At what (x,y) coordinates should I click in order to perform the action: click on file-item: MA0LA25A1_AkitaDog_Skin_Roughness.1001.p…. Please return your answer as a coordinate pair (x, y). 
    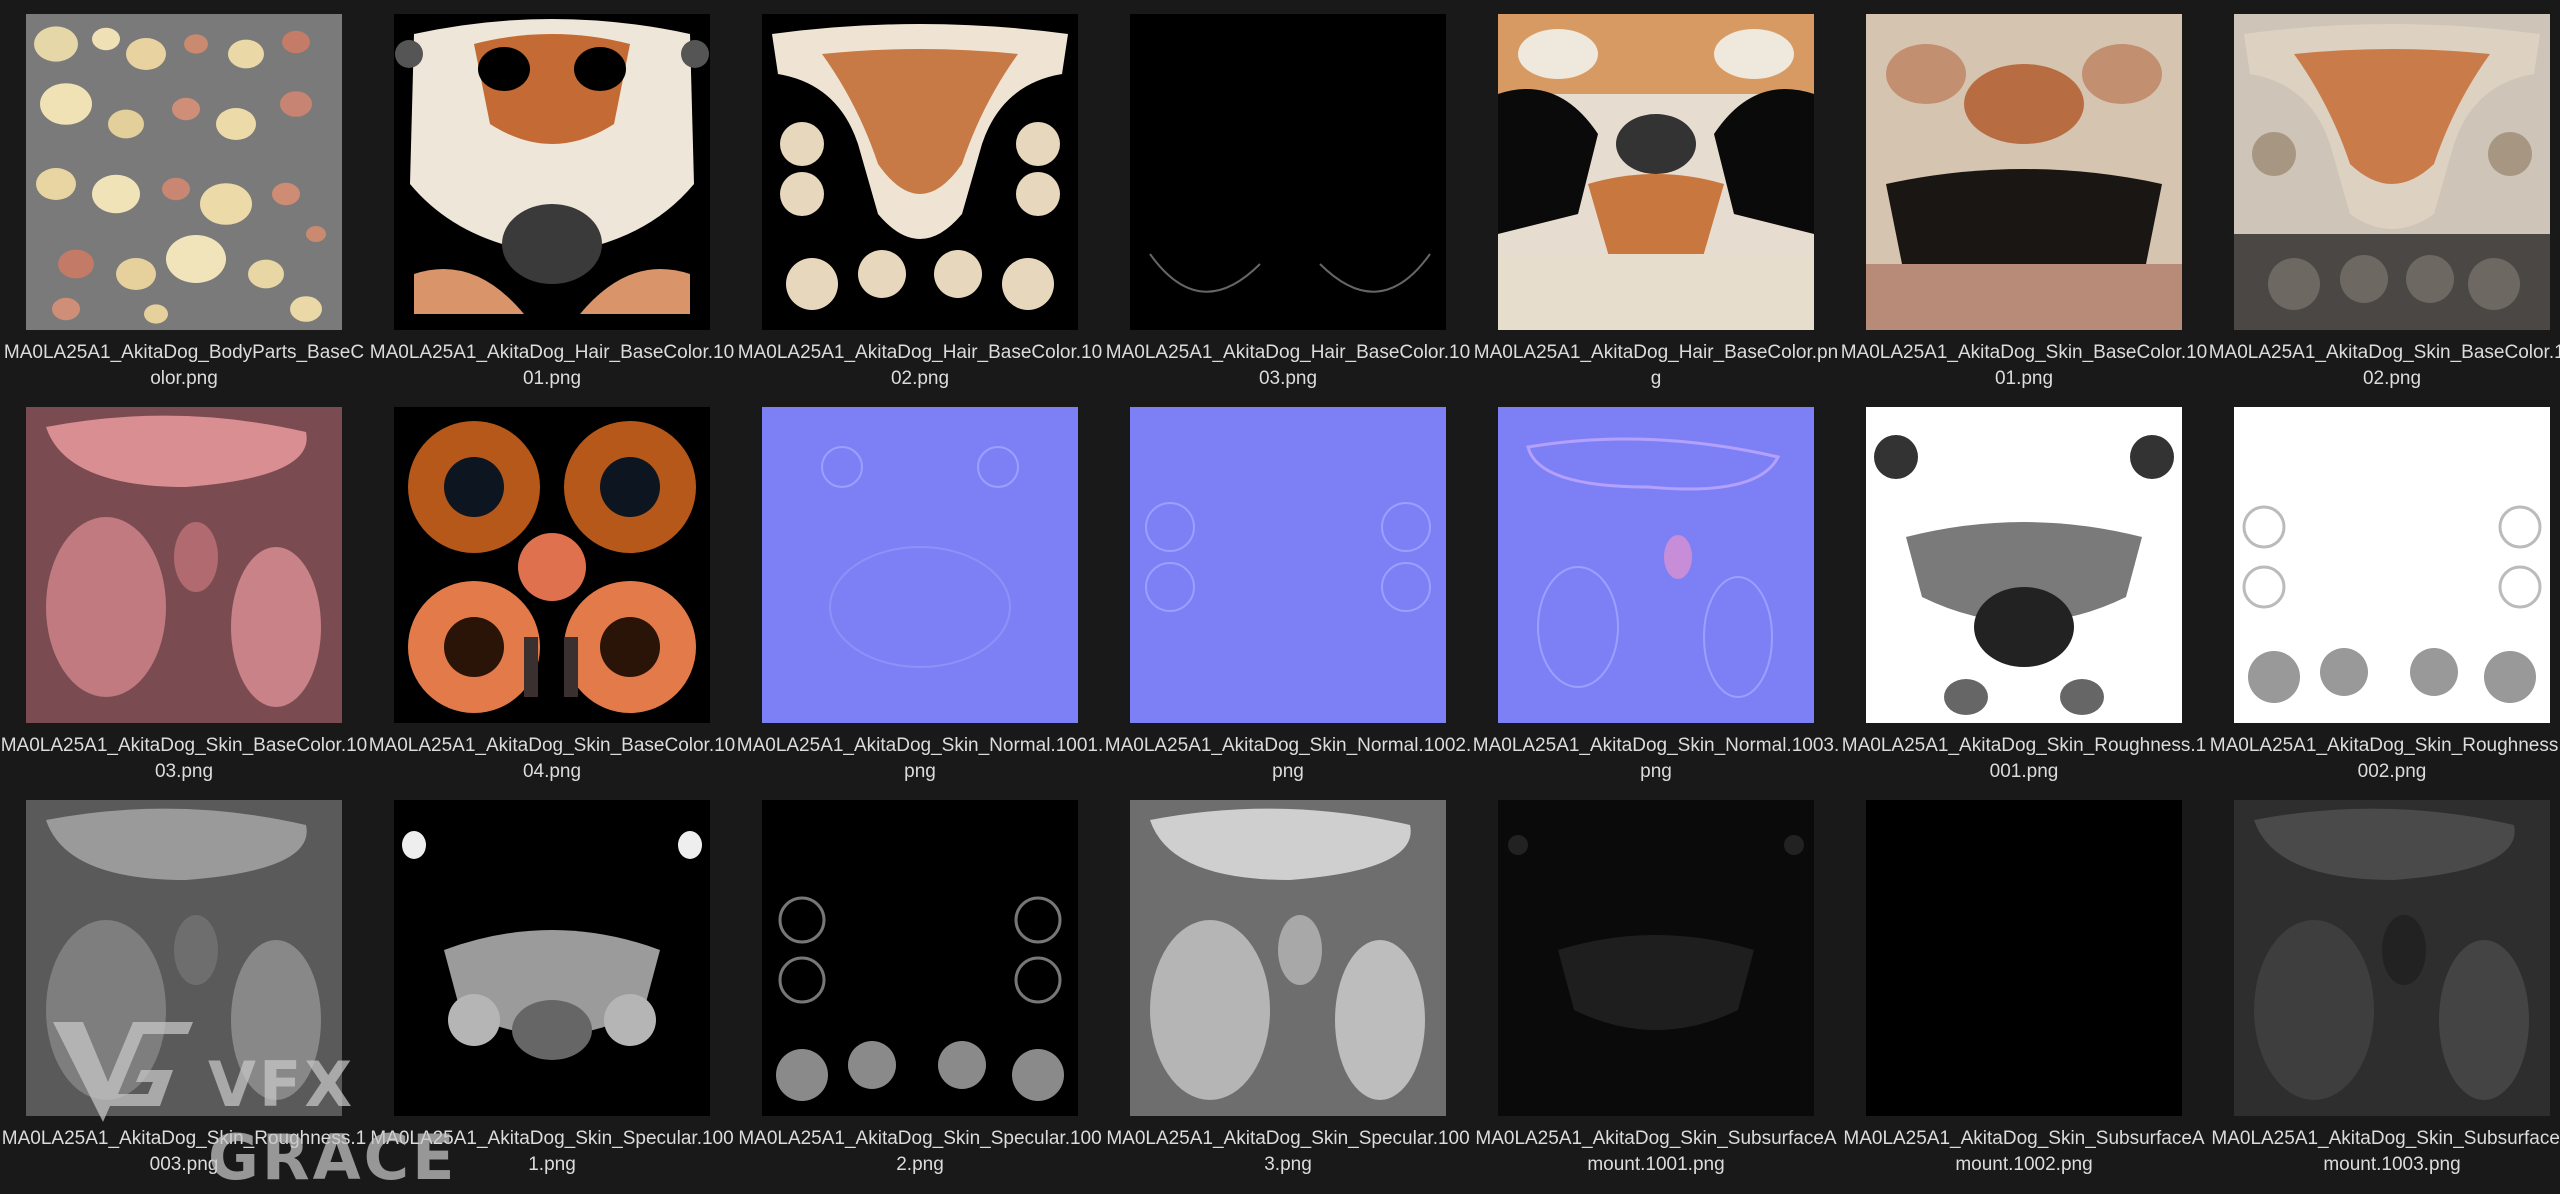
    Looking at the image, I should click on (2024, 597).